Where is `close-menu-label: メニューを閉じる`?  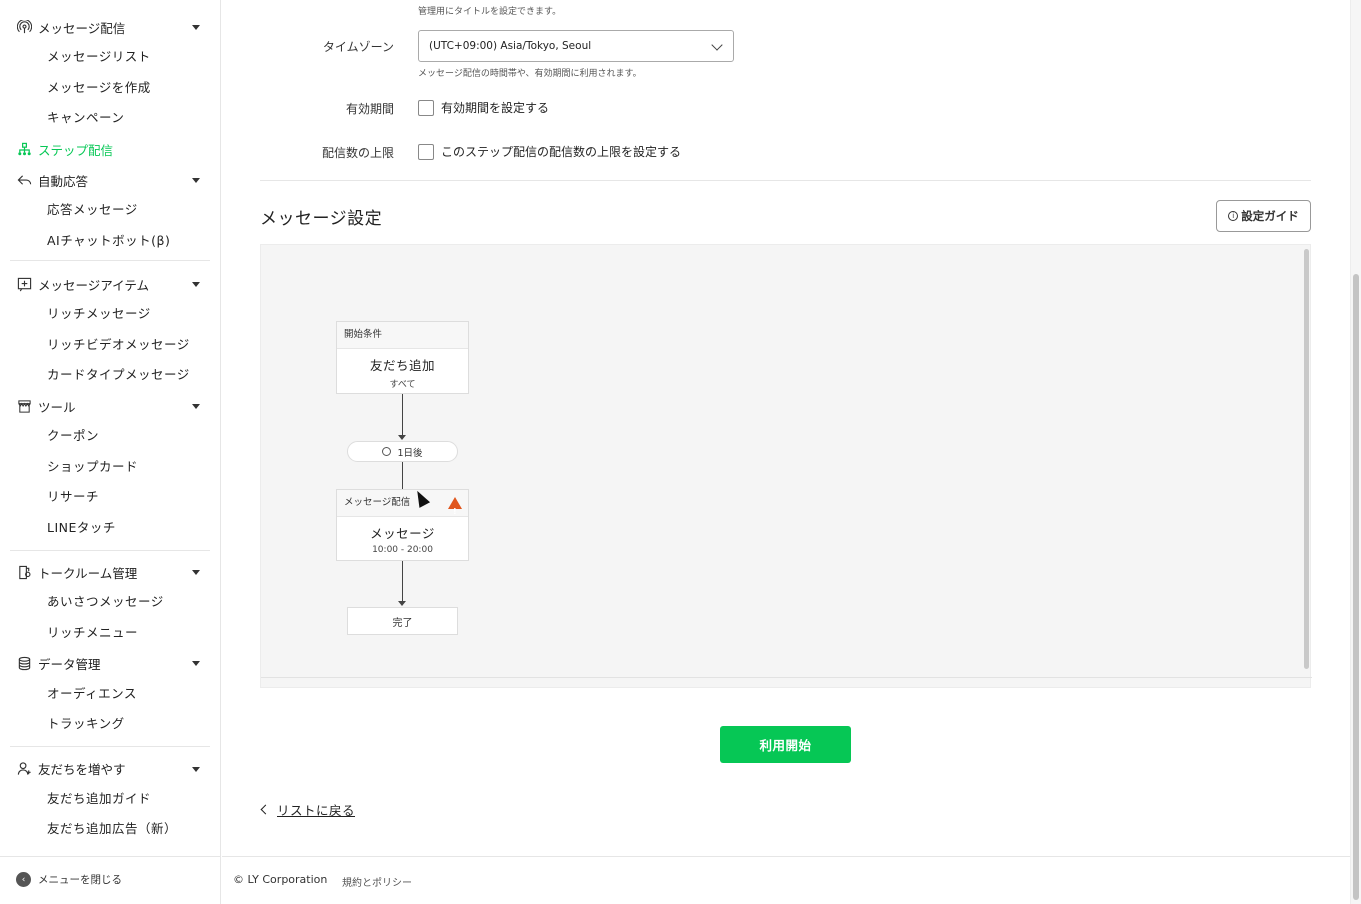 close-menu-label: メニューを閉じる is located at coordinates (80, 880).